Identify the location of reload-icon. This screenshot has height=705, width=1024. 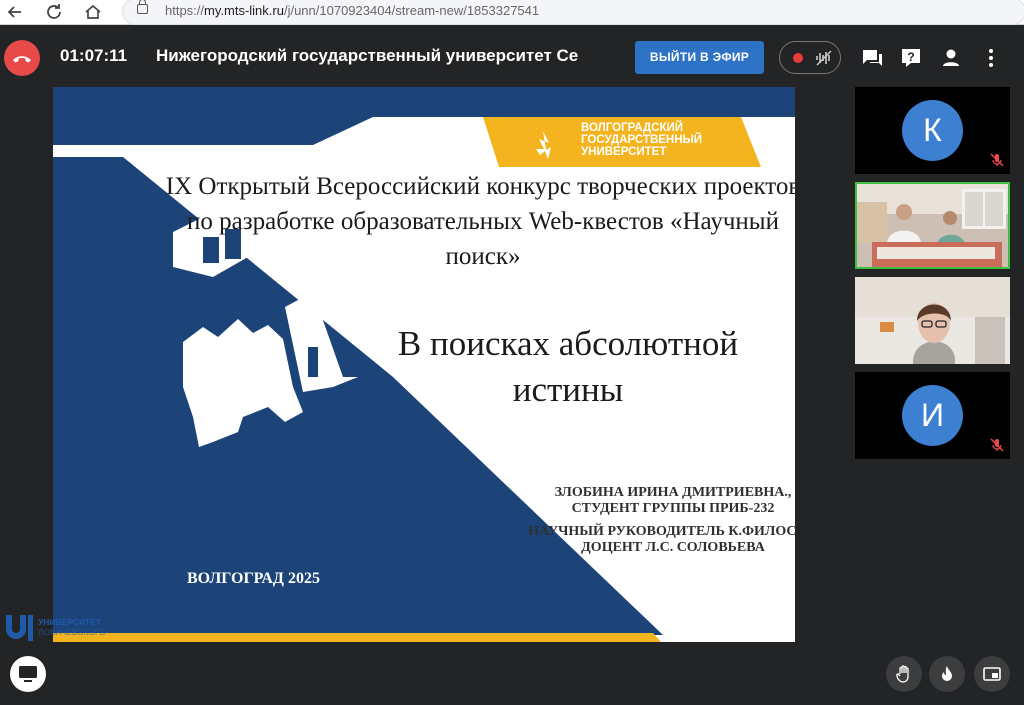
(54, 12).